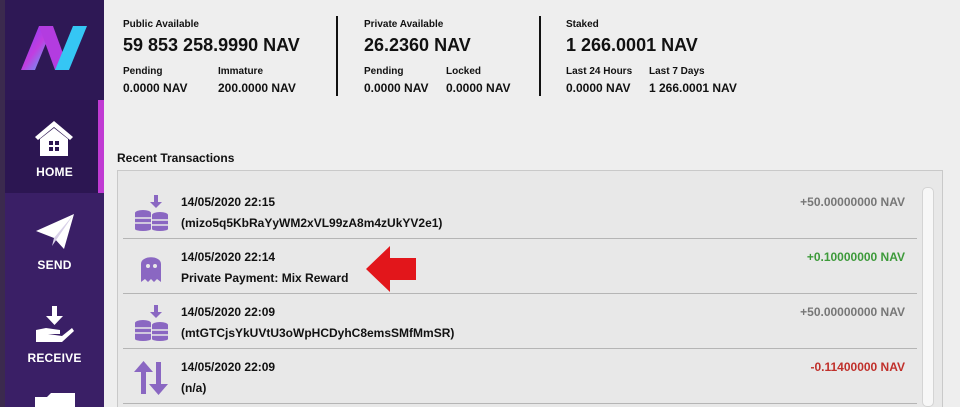  Describe the element at coordinates (693, 88) in the screenshot. I see `staked-last7-value: 1 266.0001 NAV` at that location.